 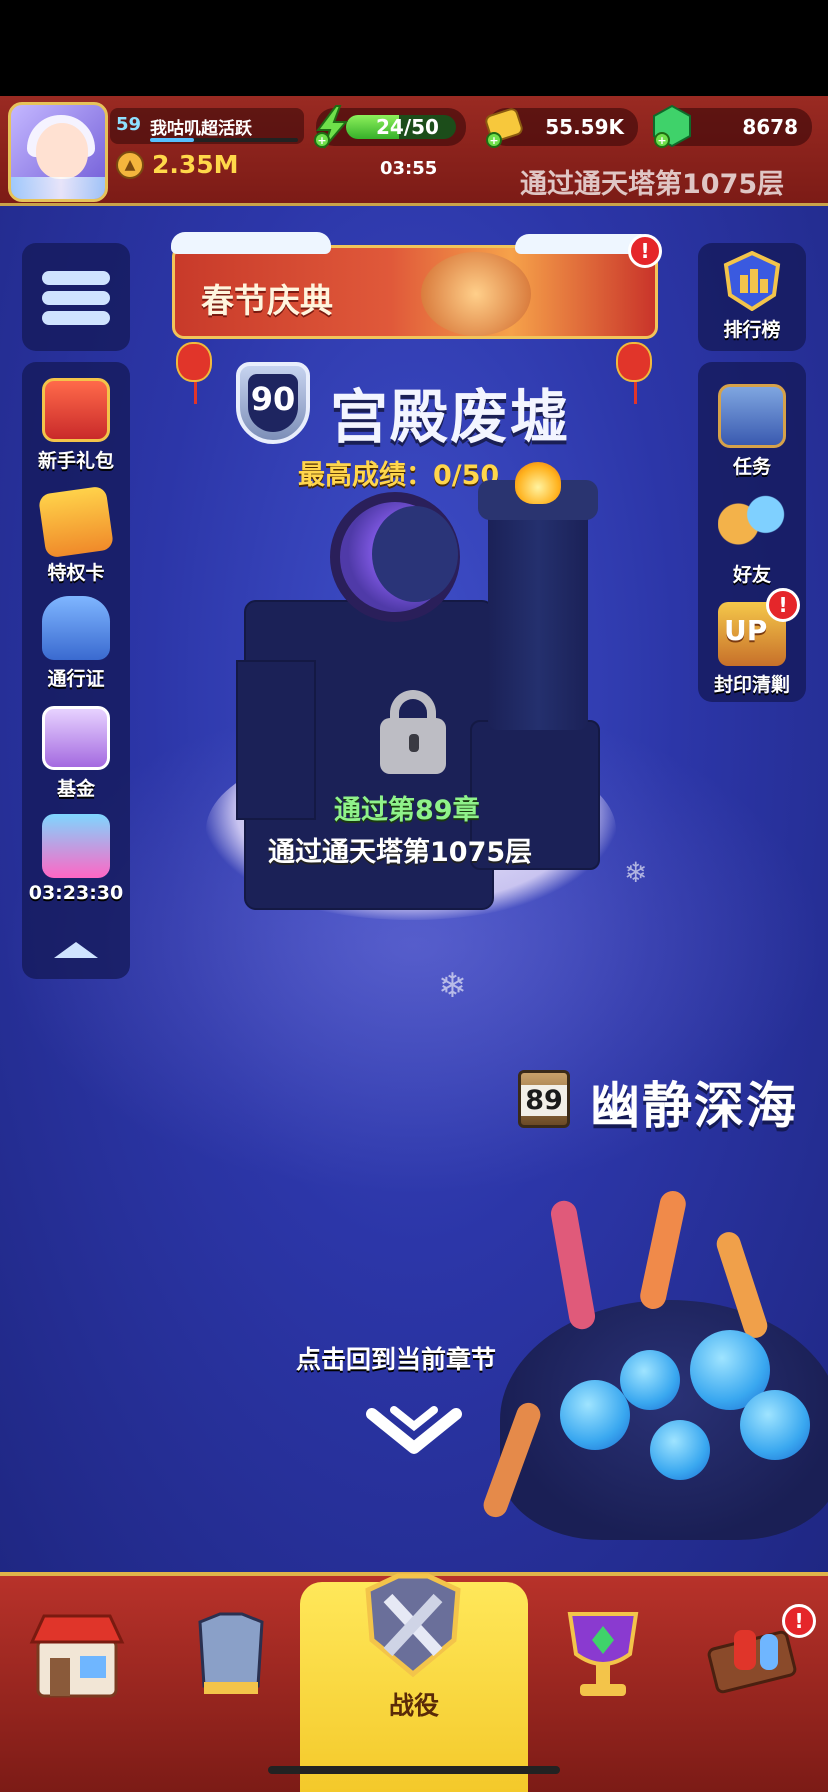 I want to click on battle-pass-button: 通行证, so click(x=76, y=643).